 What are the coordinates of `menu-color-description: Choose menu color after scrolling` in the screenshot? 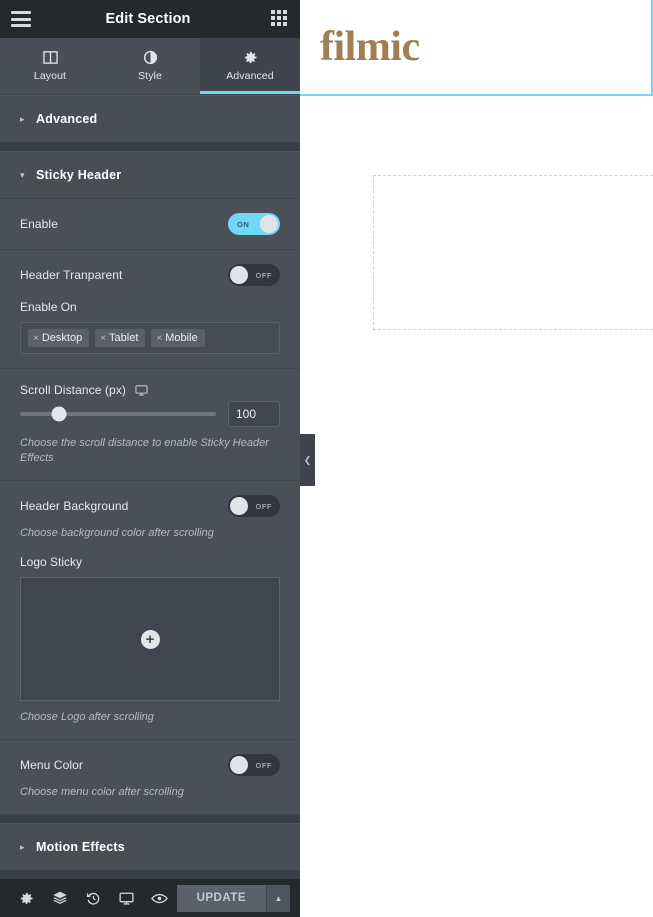 It's located at (102, 792).